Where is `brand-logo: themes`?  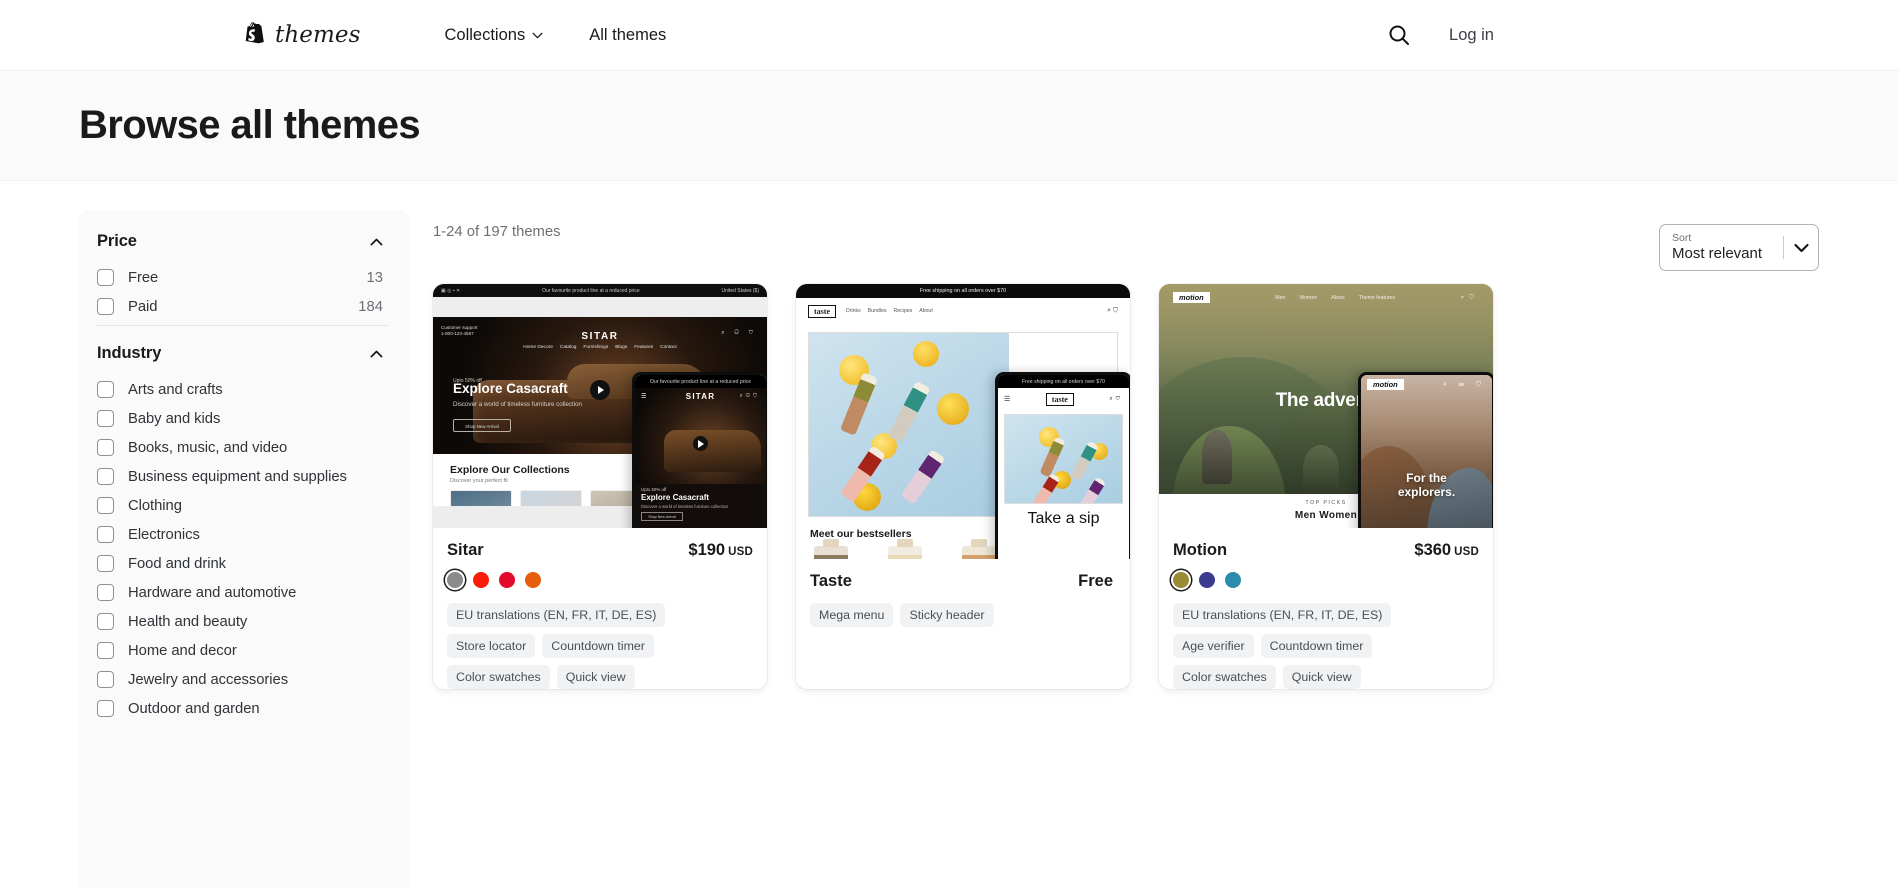 brand-logo: themes is located at coordinates (302, 35).